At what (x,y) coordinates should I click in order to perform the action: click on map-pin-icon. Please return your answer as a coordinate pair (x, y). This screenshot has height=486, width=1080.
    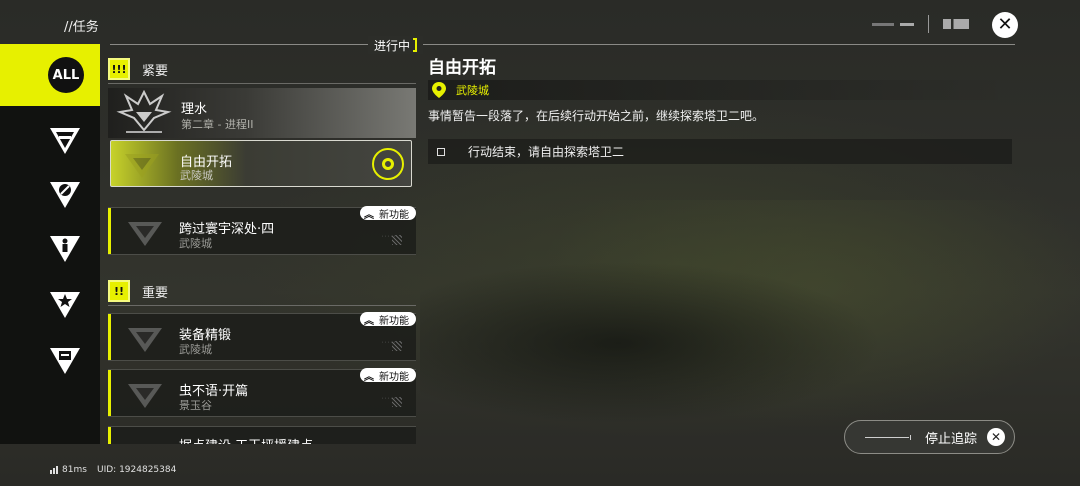
    Looking at the image, I should click on (439, 90).